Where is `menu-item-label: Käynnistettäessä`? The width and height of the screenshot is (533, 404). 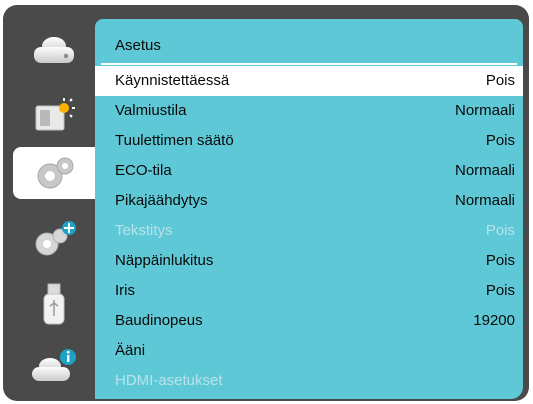 menu-item-label: Käynnistettäessä is located at coordinates (172, 80).